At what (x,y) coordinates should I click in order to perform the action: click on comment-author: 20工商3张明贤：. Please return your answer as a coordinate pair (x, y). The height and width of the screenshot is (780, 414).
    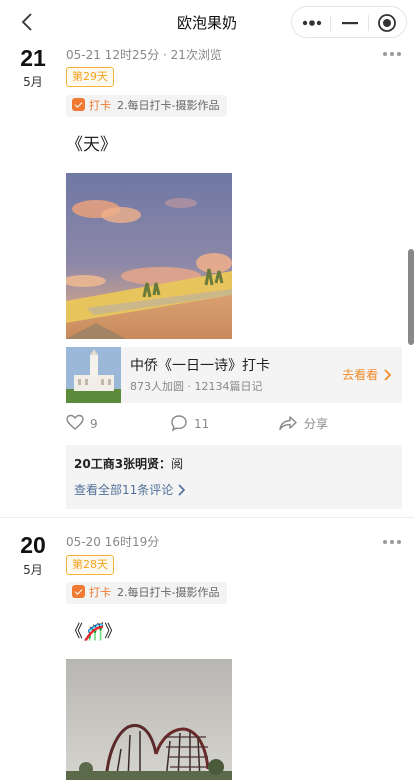
    Looking at the image, I should click on (122, 464).